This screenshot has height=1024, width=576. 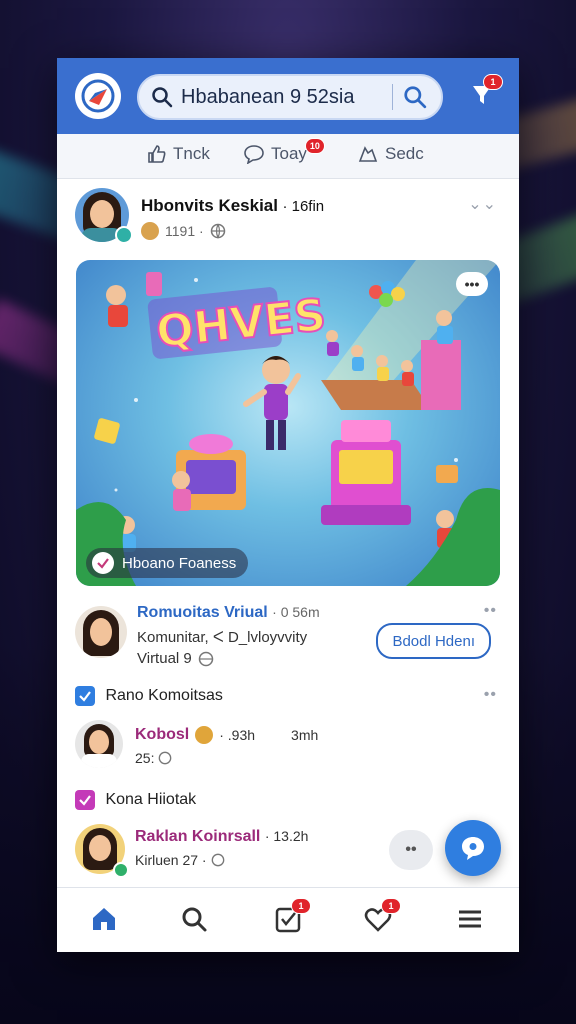 I want to click on secondary-fab-button: ••, so click(x=411, y=850).